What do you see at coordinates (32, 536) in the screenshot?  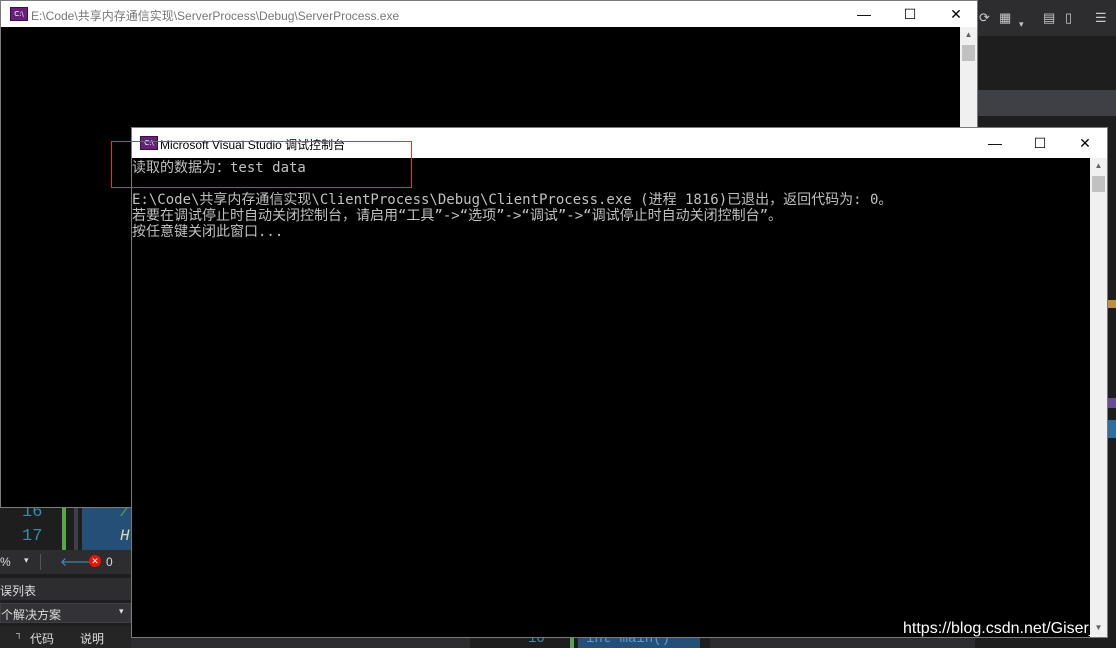 I see `line-number: 17` at bounding box center [32, 536].